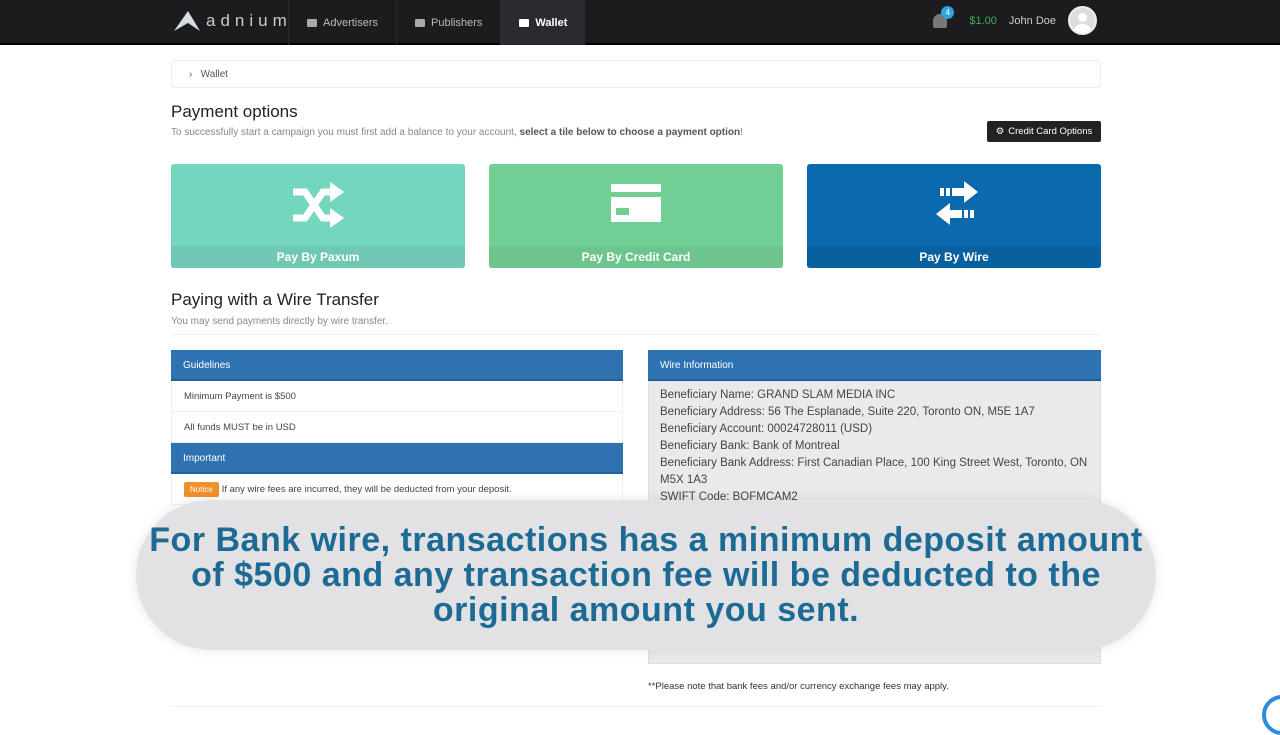  What do you see at coordinates (249, 20) in the screenshot?
I see `logo-text: adnium` at bounding box center [249, 20].